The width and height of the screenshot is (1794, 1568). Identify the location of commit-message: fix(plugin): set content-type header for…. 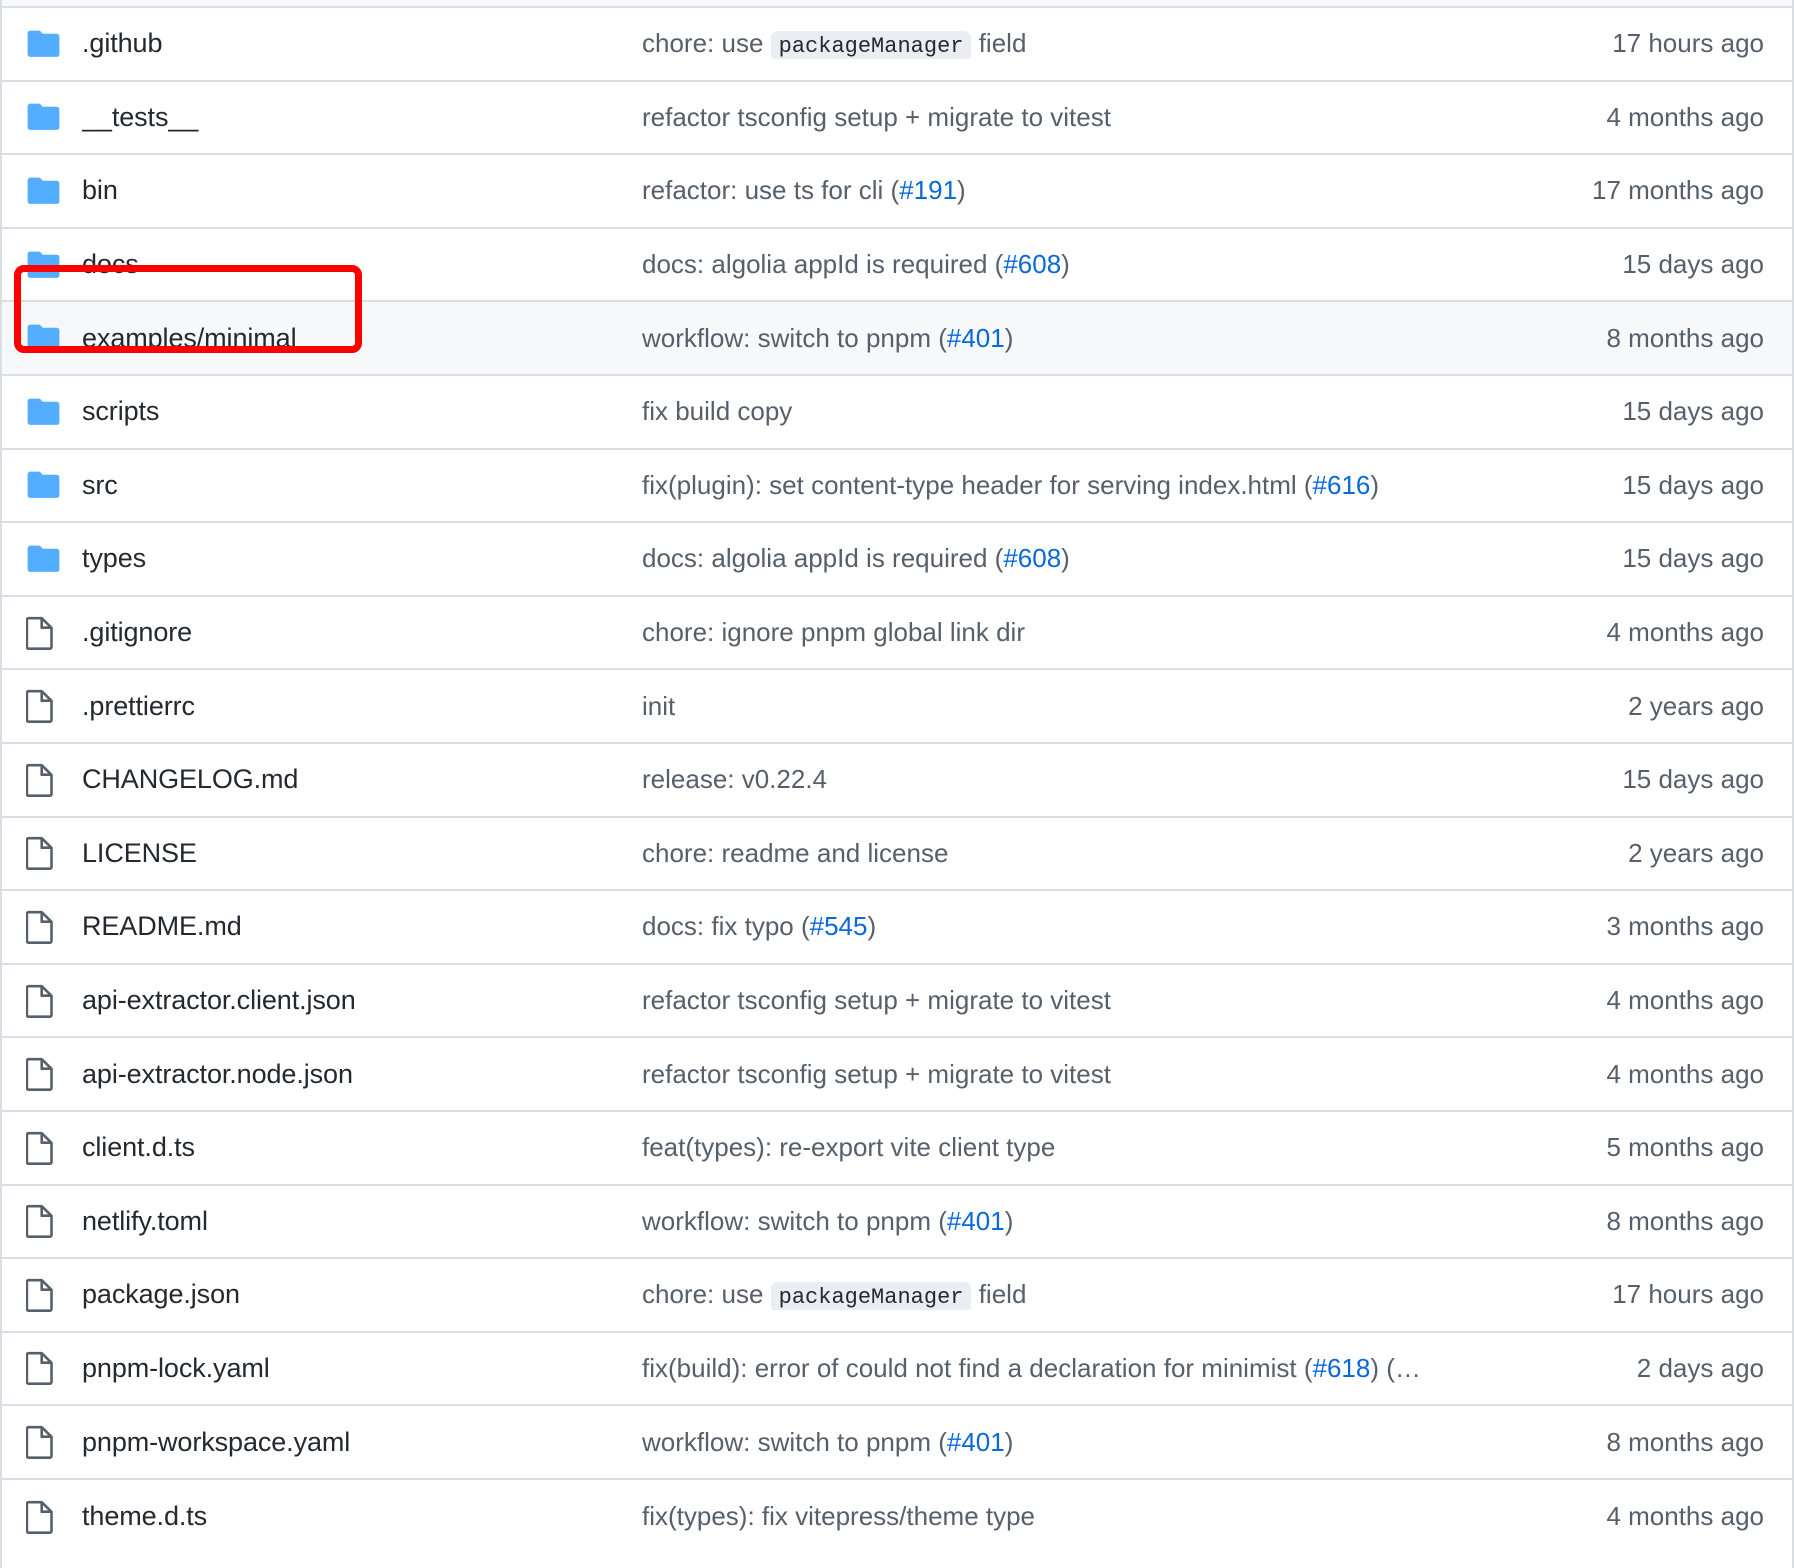
(1053, 485).